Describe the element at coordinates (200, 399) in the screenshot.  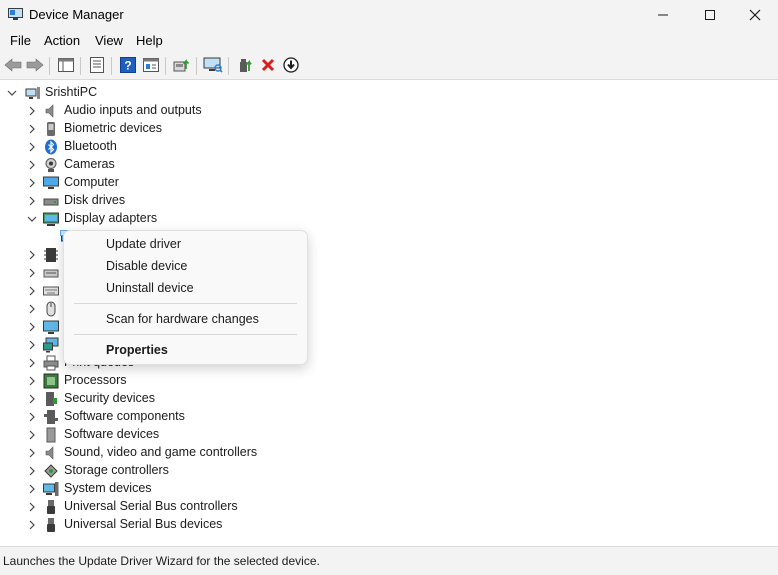
I see `tree-item-security: Security devices` at that location.